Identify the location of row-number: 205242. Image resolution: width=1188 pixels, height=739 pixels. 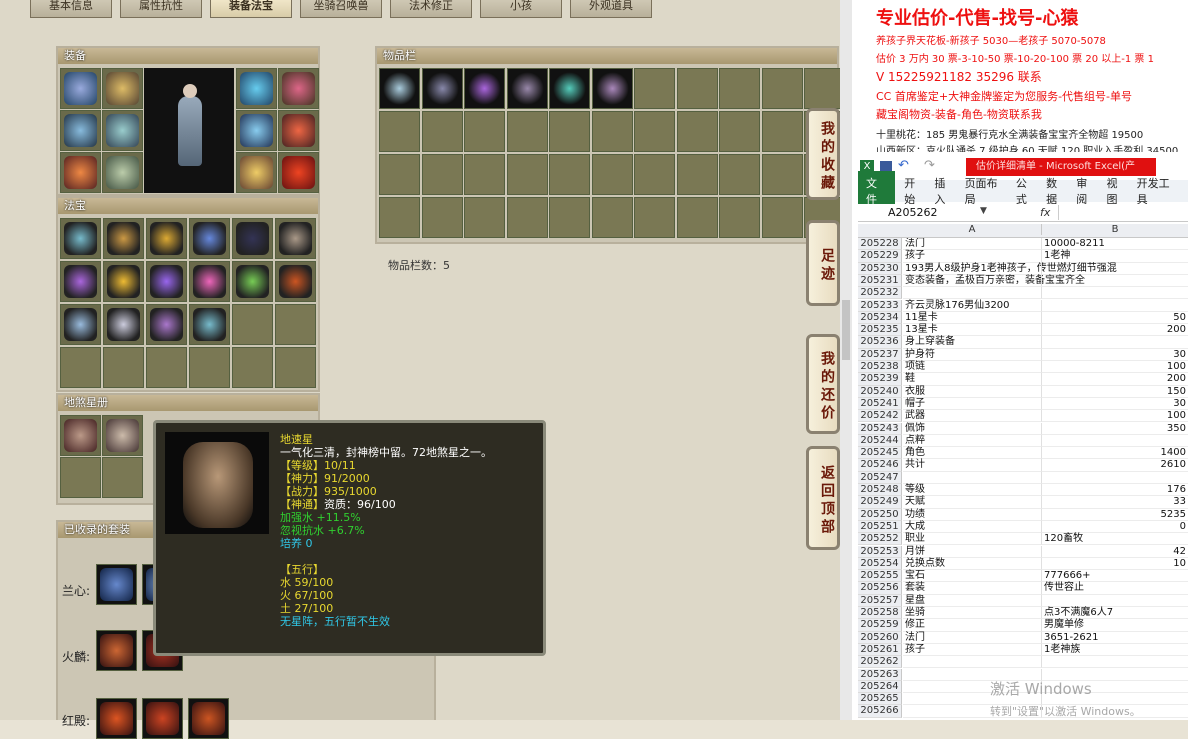
(880, 416).